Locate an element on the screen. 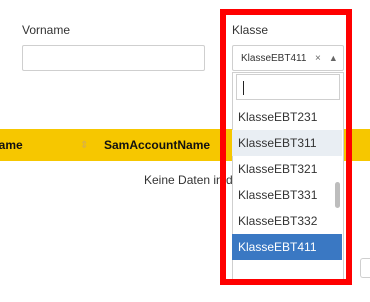 The height and width of the screenshot is (302, 370). partial-button is located at coordinates (365, 268).